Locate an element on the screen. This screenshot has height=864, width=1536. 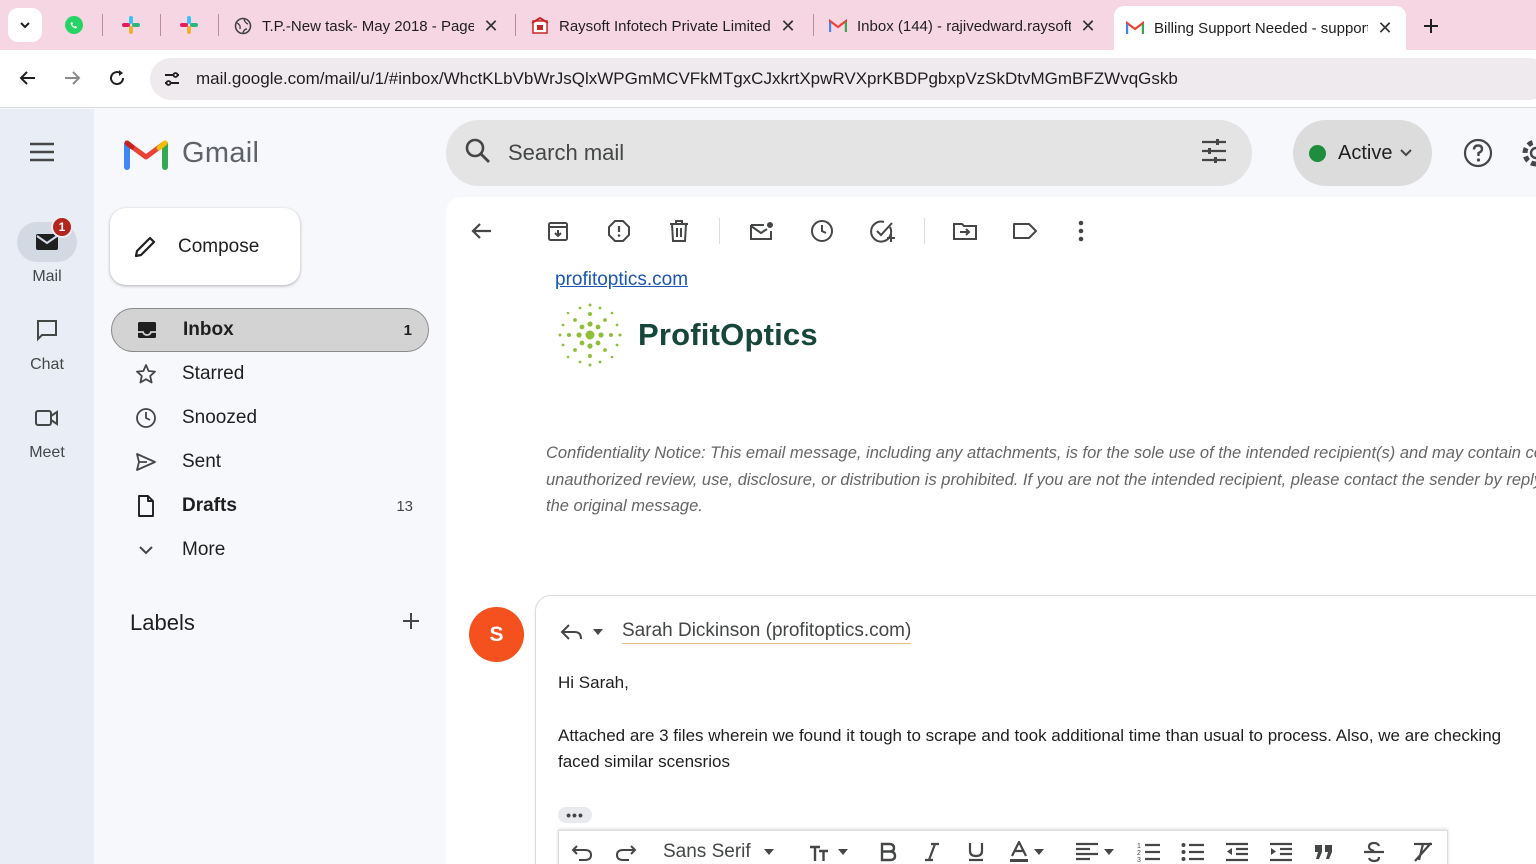
nav-item-more: More is located at coordinates (270, 550).